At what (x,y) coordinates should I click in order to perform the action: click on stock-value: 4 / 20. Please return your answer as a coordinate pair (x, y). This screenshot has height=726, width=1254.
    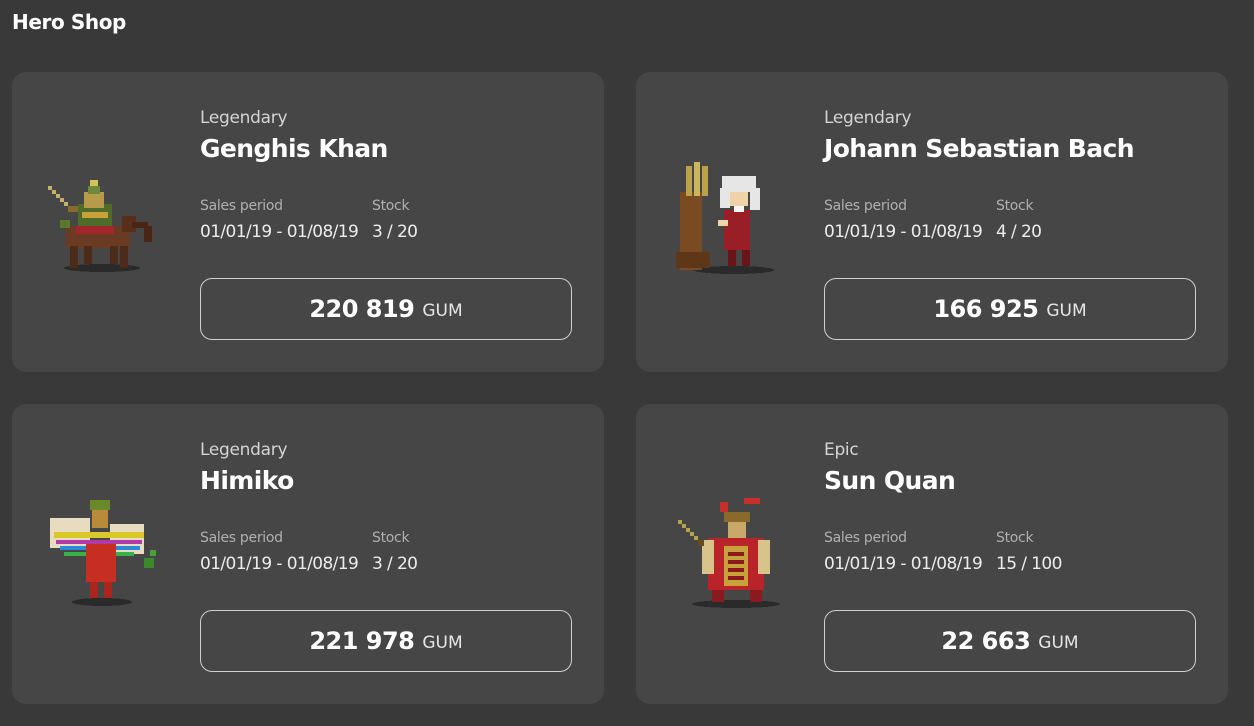
    Looking at the image, I should click on (1019, 232).